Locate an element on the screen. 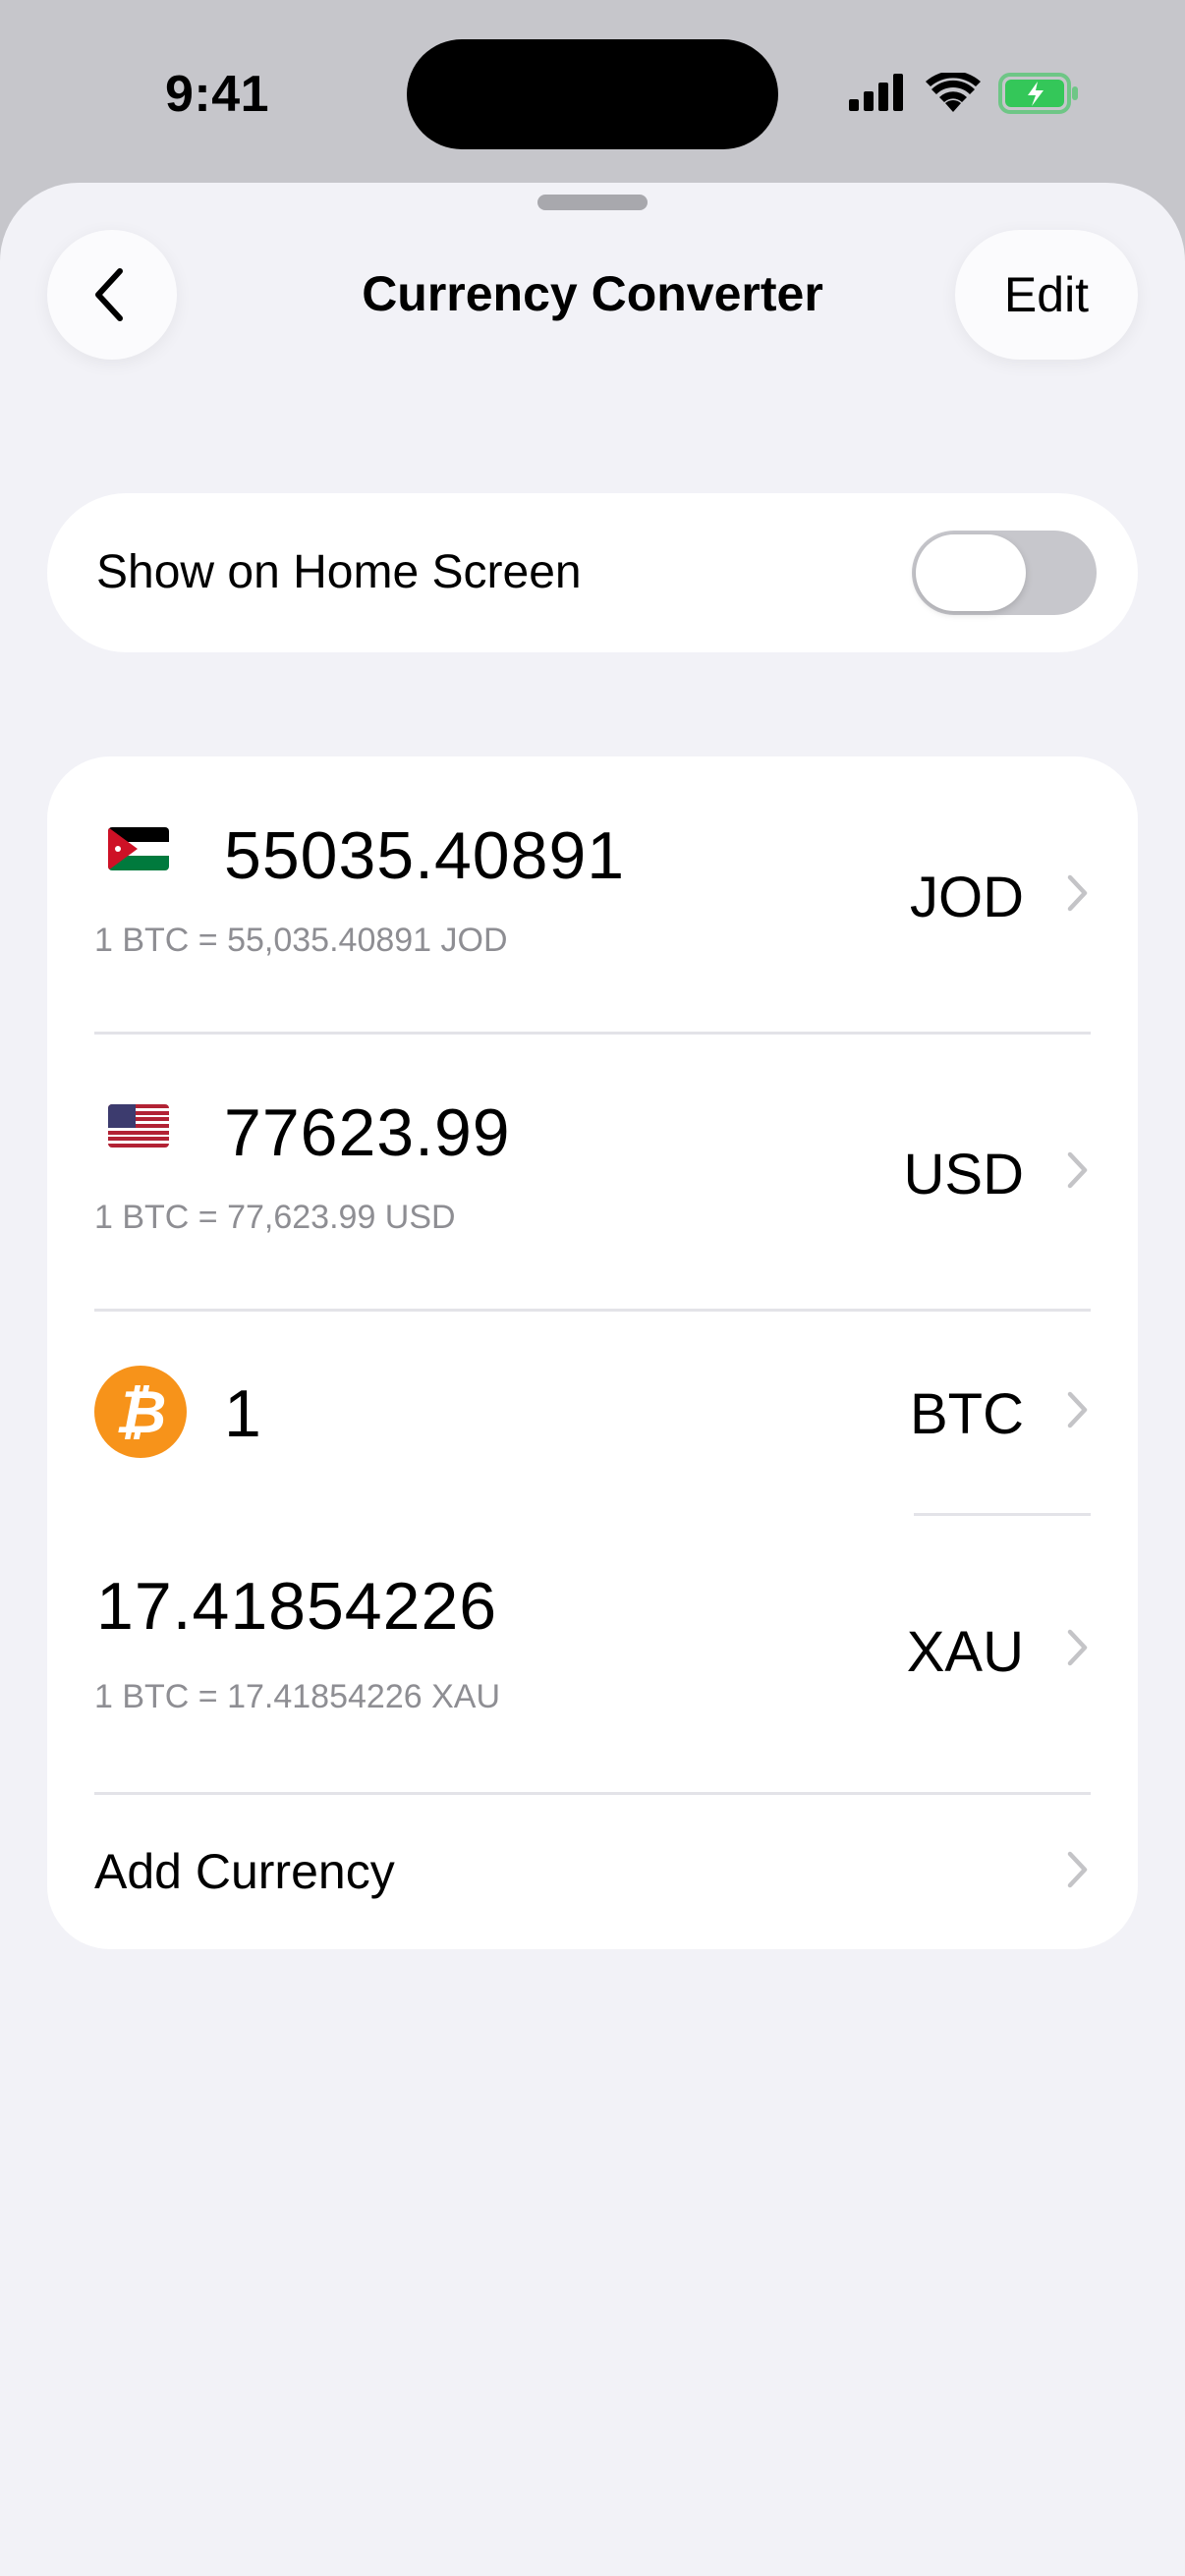 This screenshot has width=1185, height=2576. currency-row-usd: 77623.99 1 BTC = 77,623.99 USD USD is located at coordinates (592, 1173).